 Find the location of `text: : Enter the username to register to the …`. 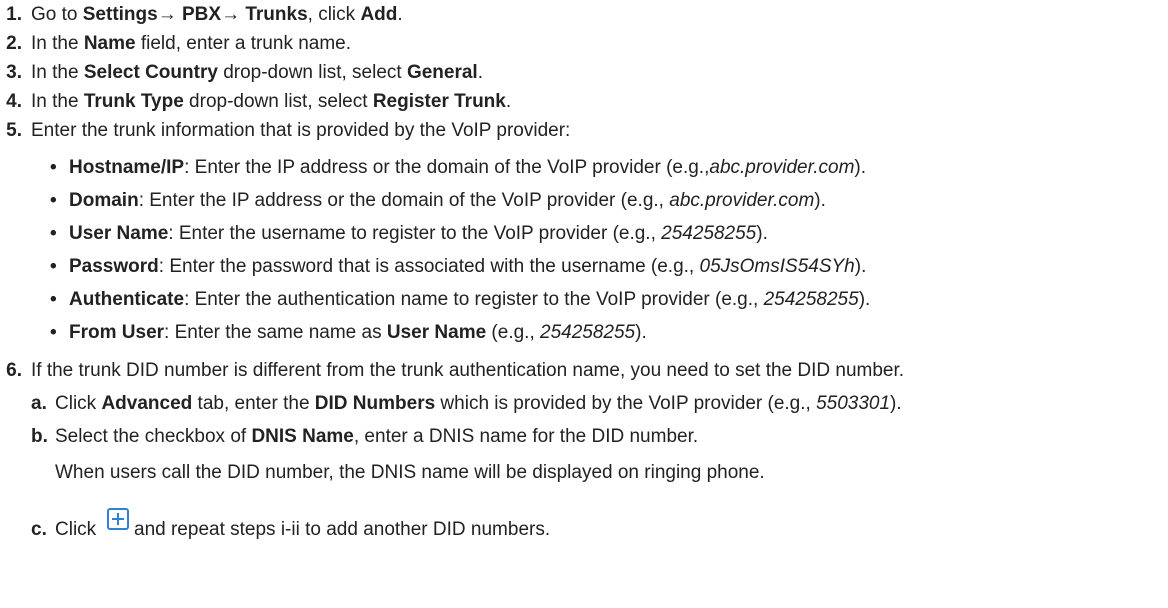

text: : Enter the username to register to the … is located at coordinates (415, 233).